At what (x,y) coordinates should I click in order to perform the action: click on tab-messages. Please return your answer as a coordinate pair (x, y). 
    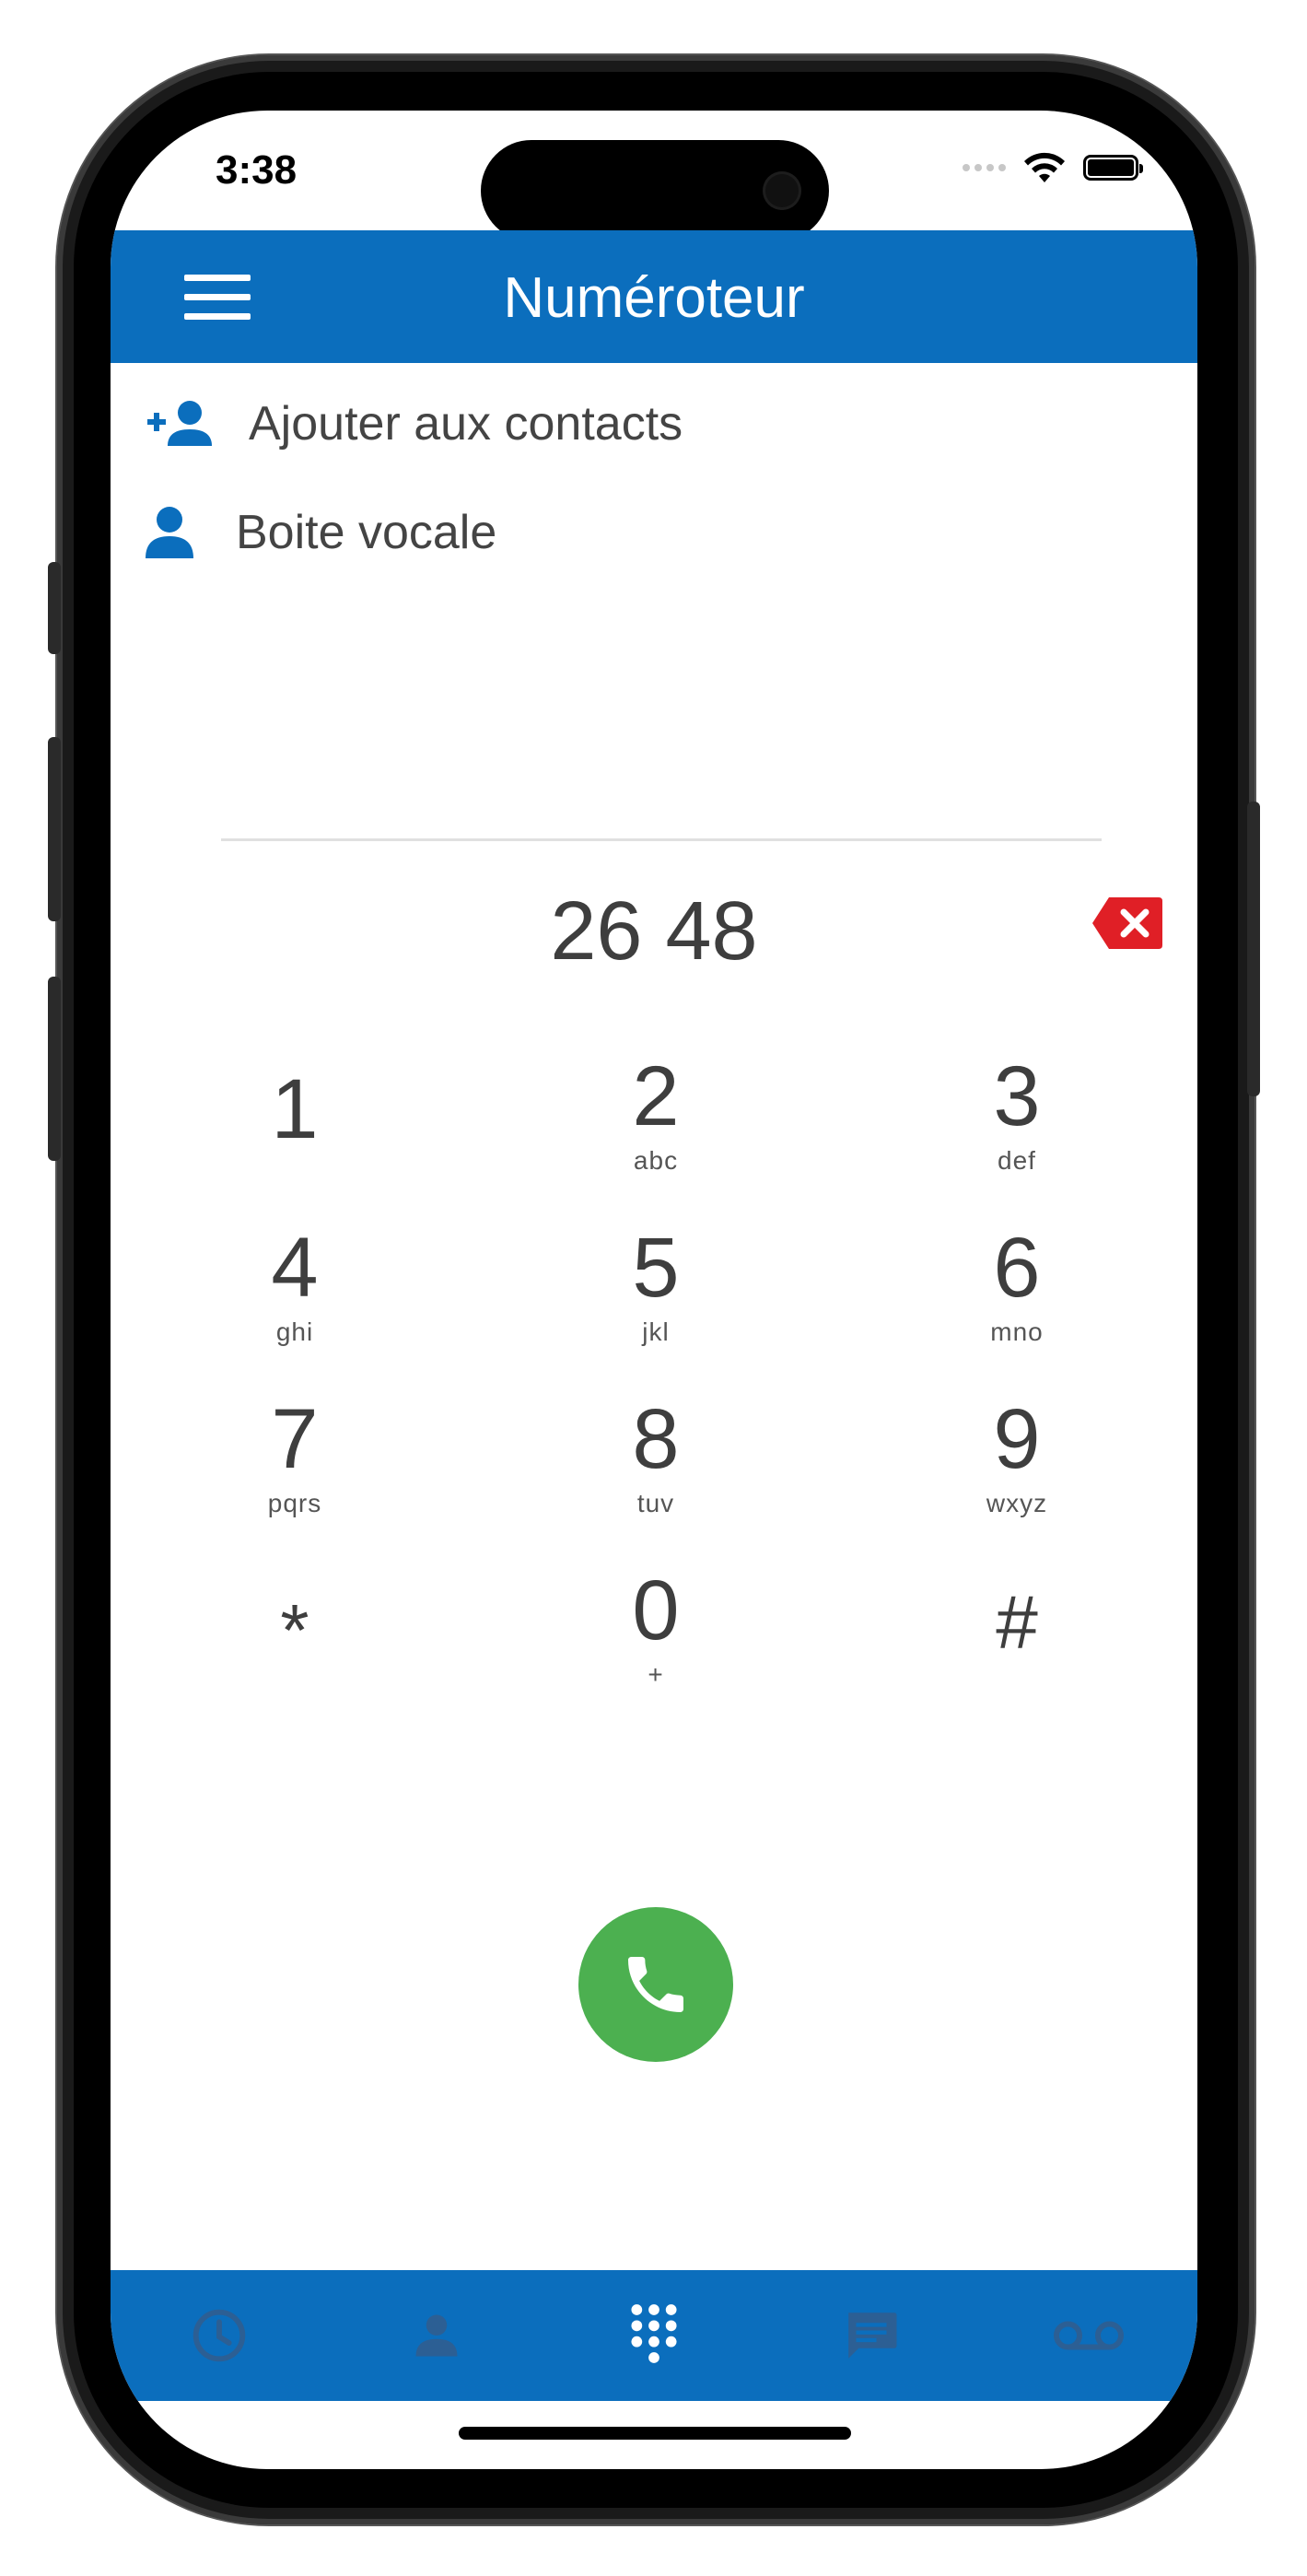
    Looking at the image, I should click on (872, 2335).